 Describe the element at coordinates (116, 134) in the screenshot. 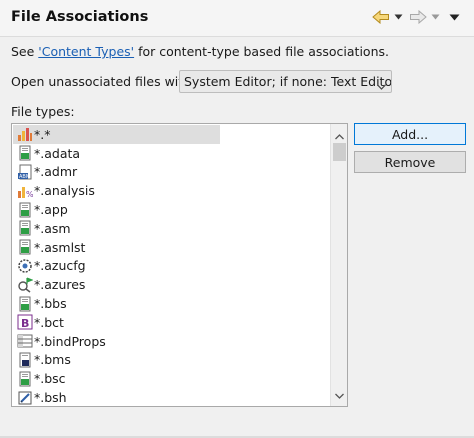

I see `file-type-row: *.*` at that location.